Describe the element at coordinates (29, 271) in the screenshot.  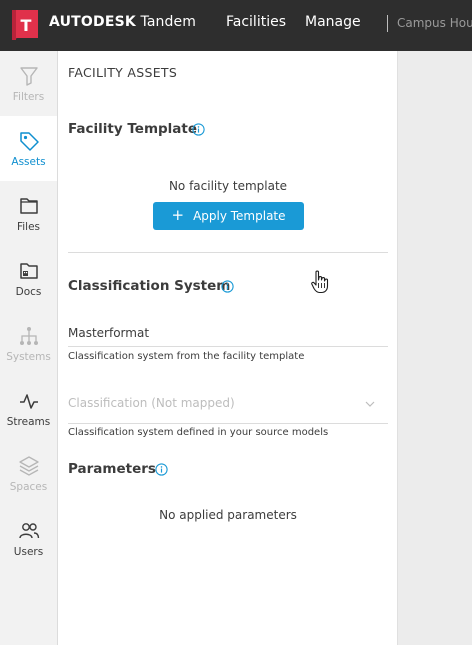
I see `docs-folder-icon` at that location.